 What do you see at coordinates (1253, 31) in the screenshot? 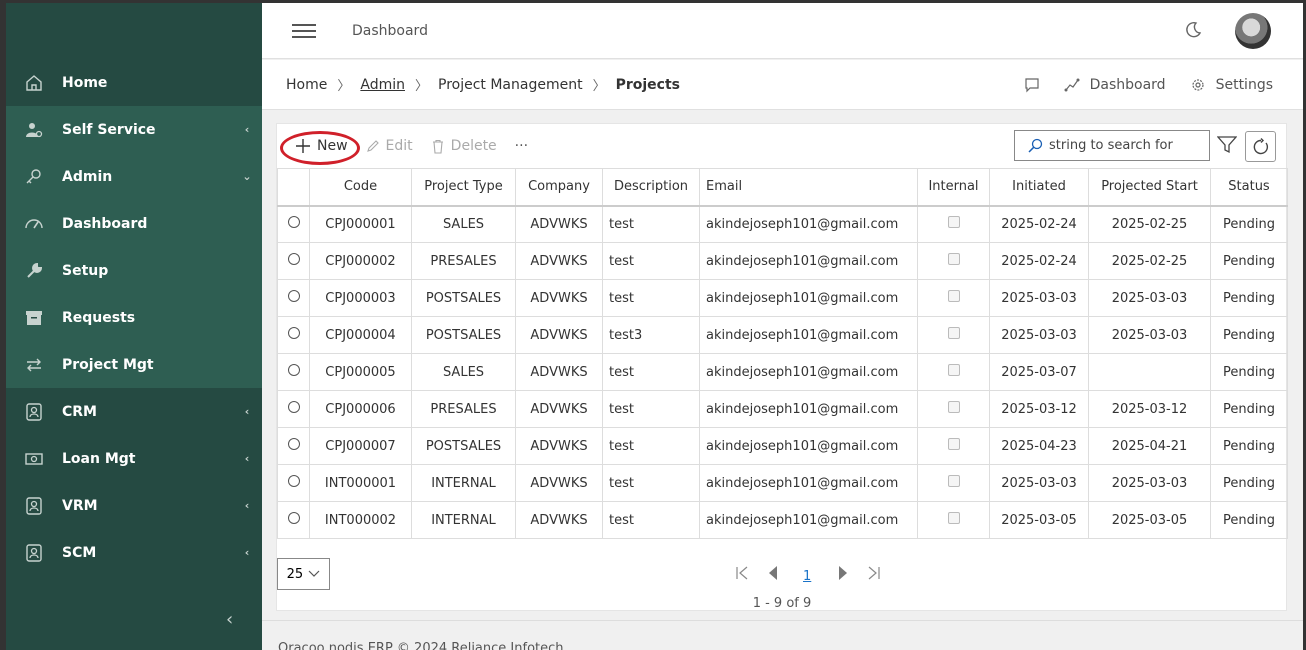
I see `avatar` at bounding box center [1253, 31].